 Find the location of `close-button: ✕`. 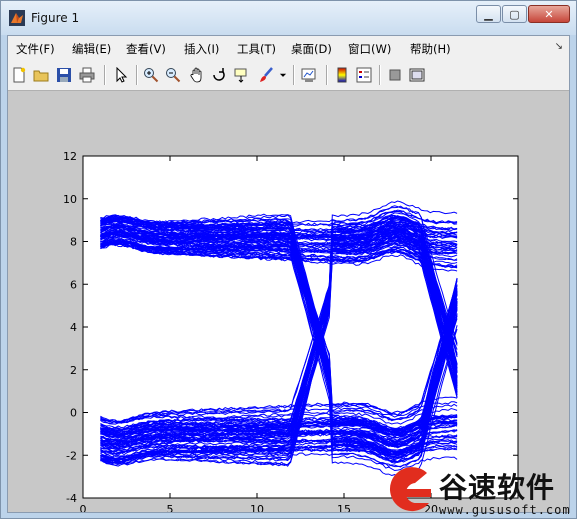

close-button: ✕ is located at coordinates (549, 14).